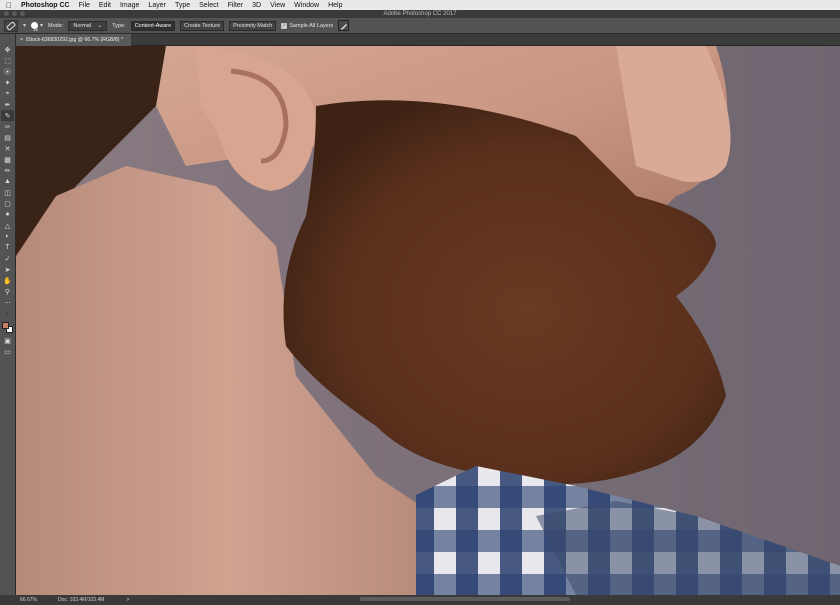 Image resolution: width=840 pixels, height=605 pixels. I want to click on blur-tool-icon: ●, so click(7, 214).